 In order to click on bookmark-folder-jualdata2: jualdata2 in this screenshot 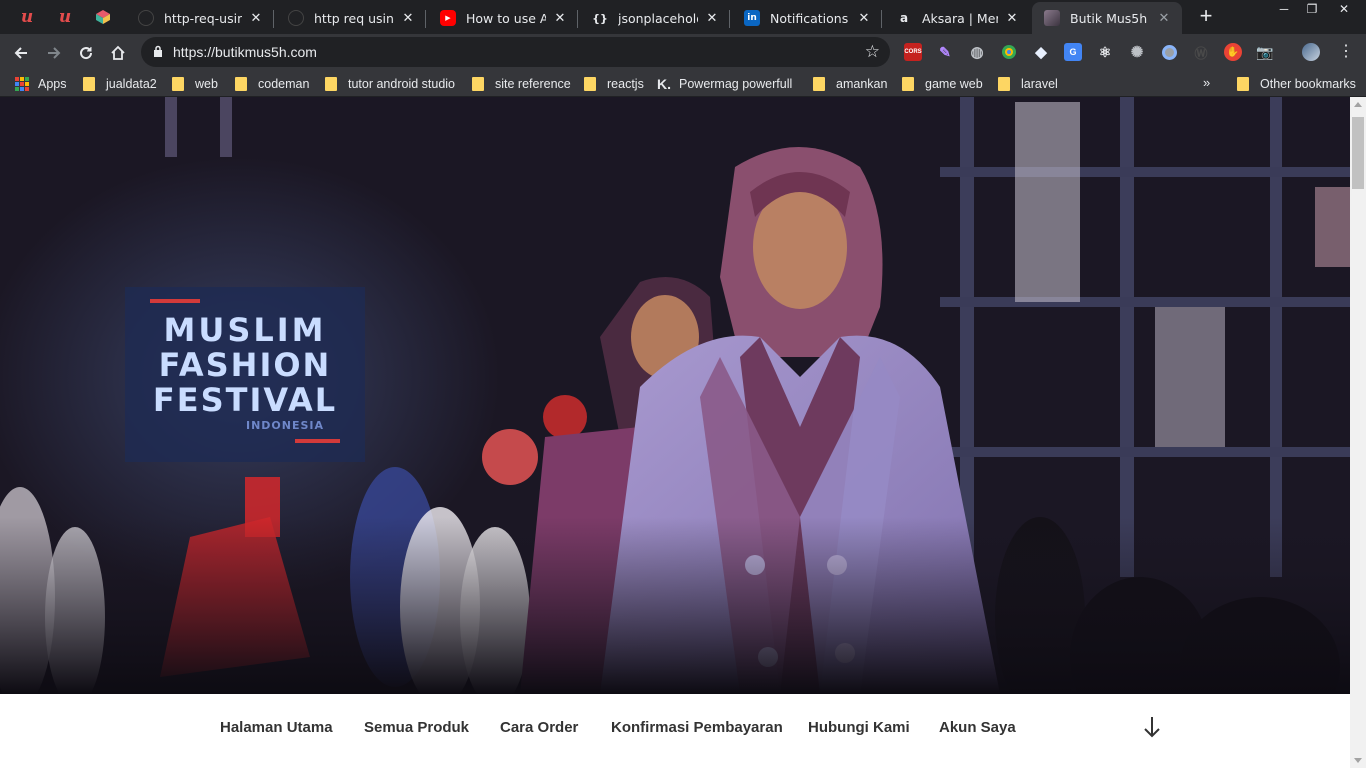, I will do `click(120, 84)`.